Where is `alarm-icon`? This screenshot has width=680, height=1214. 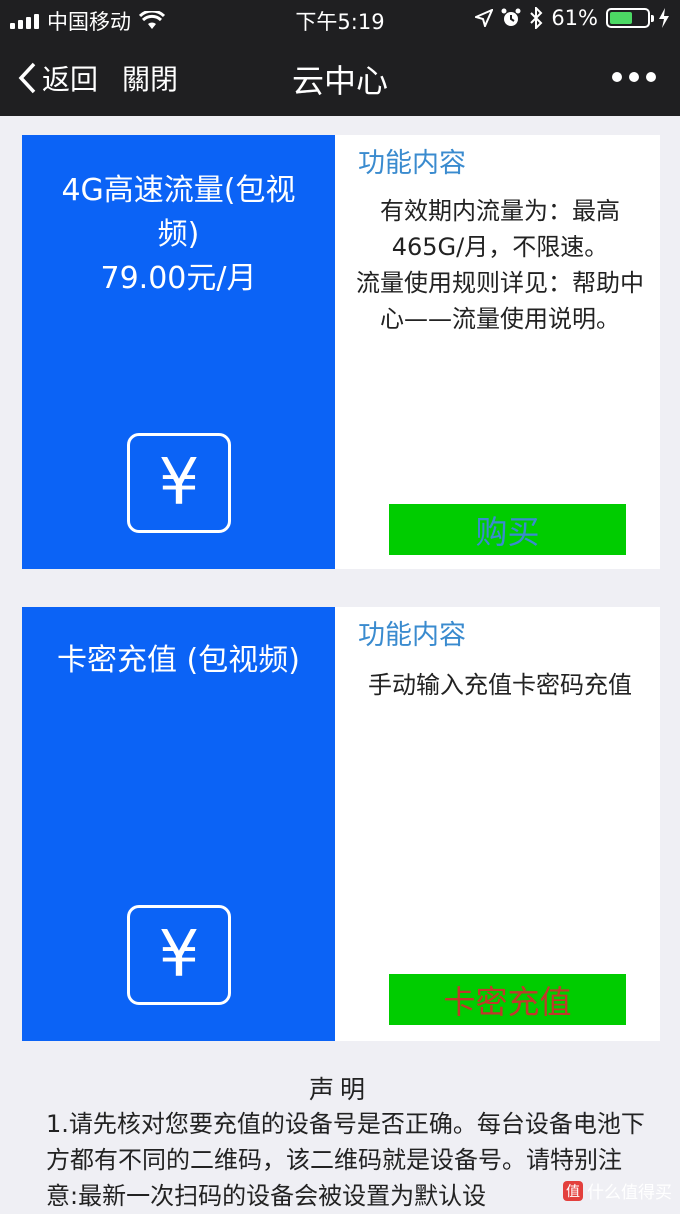
alarm-icon is located at coordinates (511, 17).